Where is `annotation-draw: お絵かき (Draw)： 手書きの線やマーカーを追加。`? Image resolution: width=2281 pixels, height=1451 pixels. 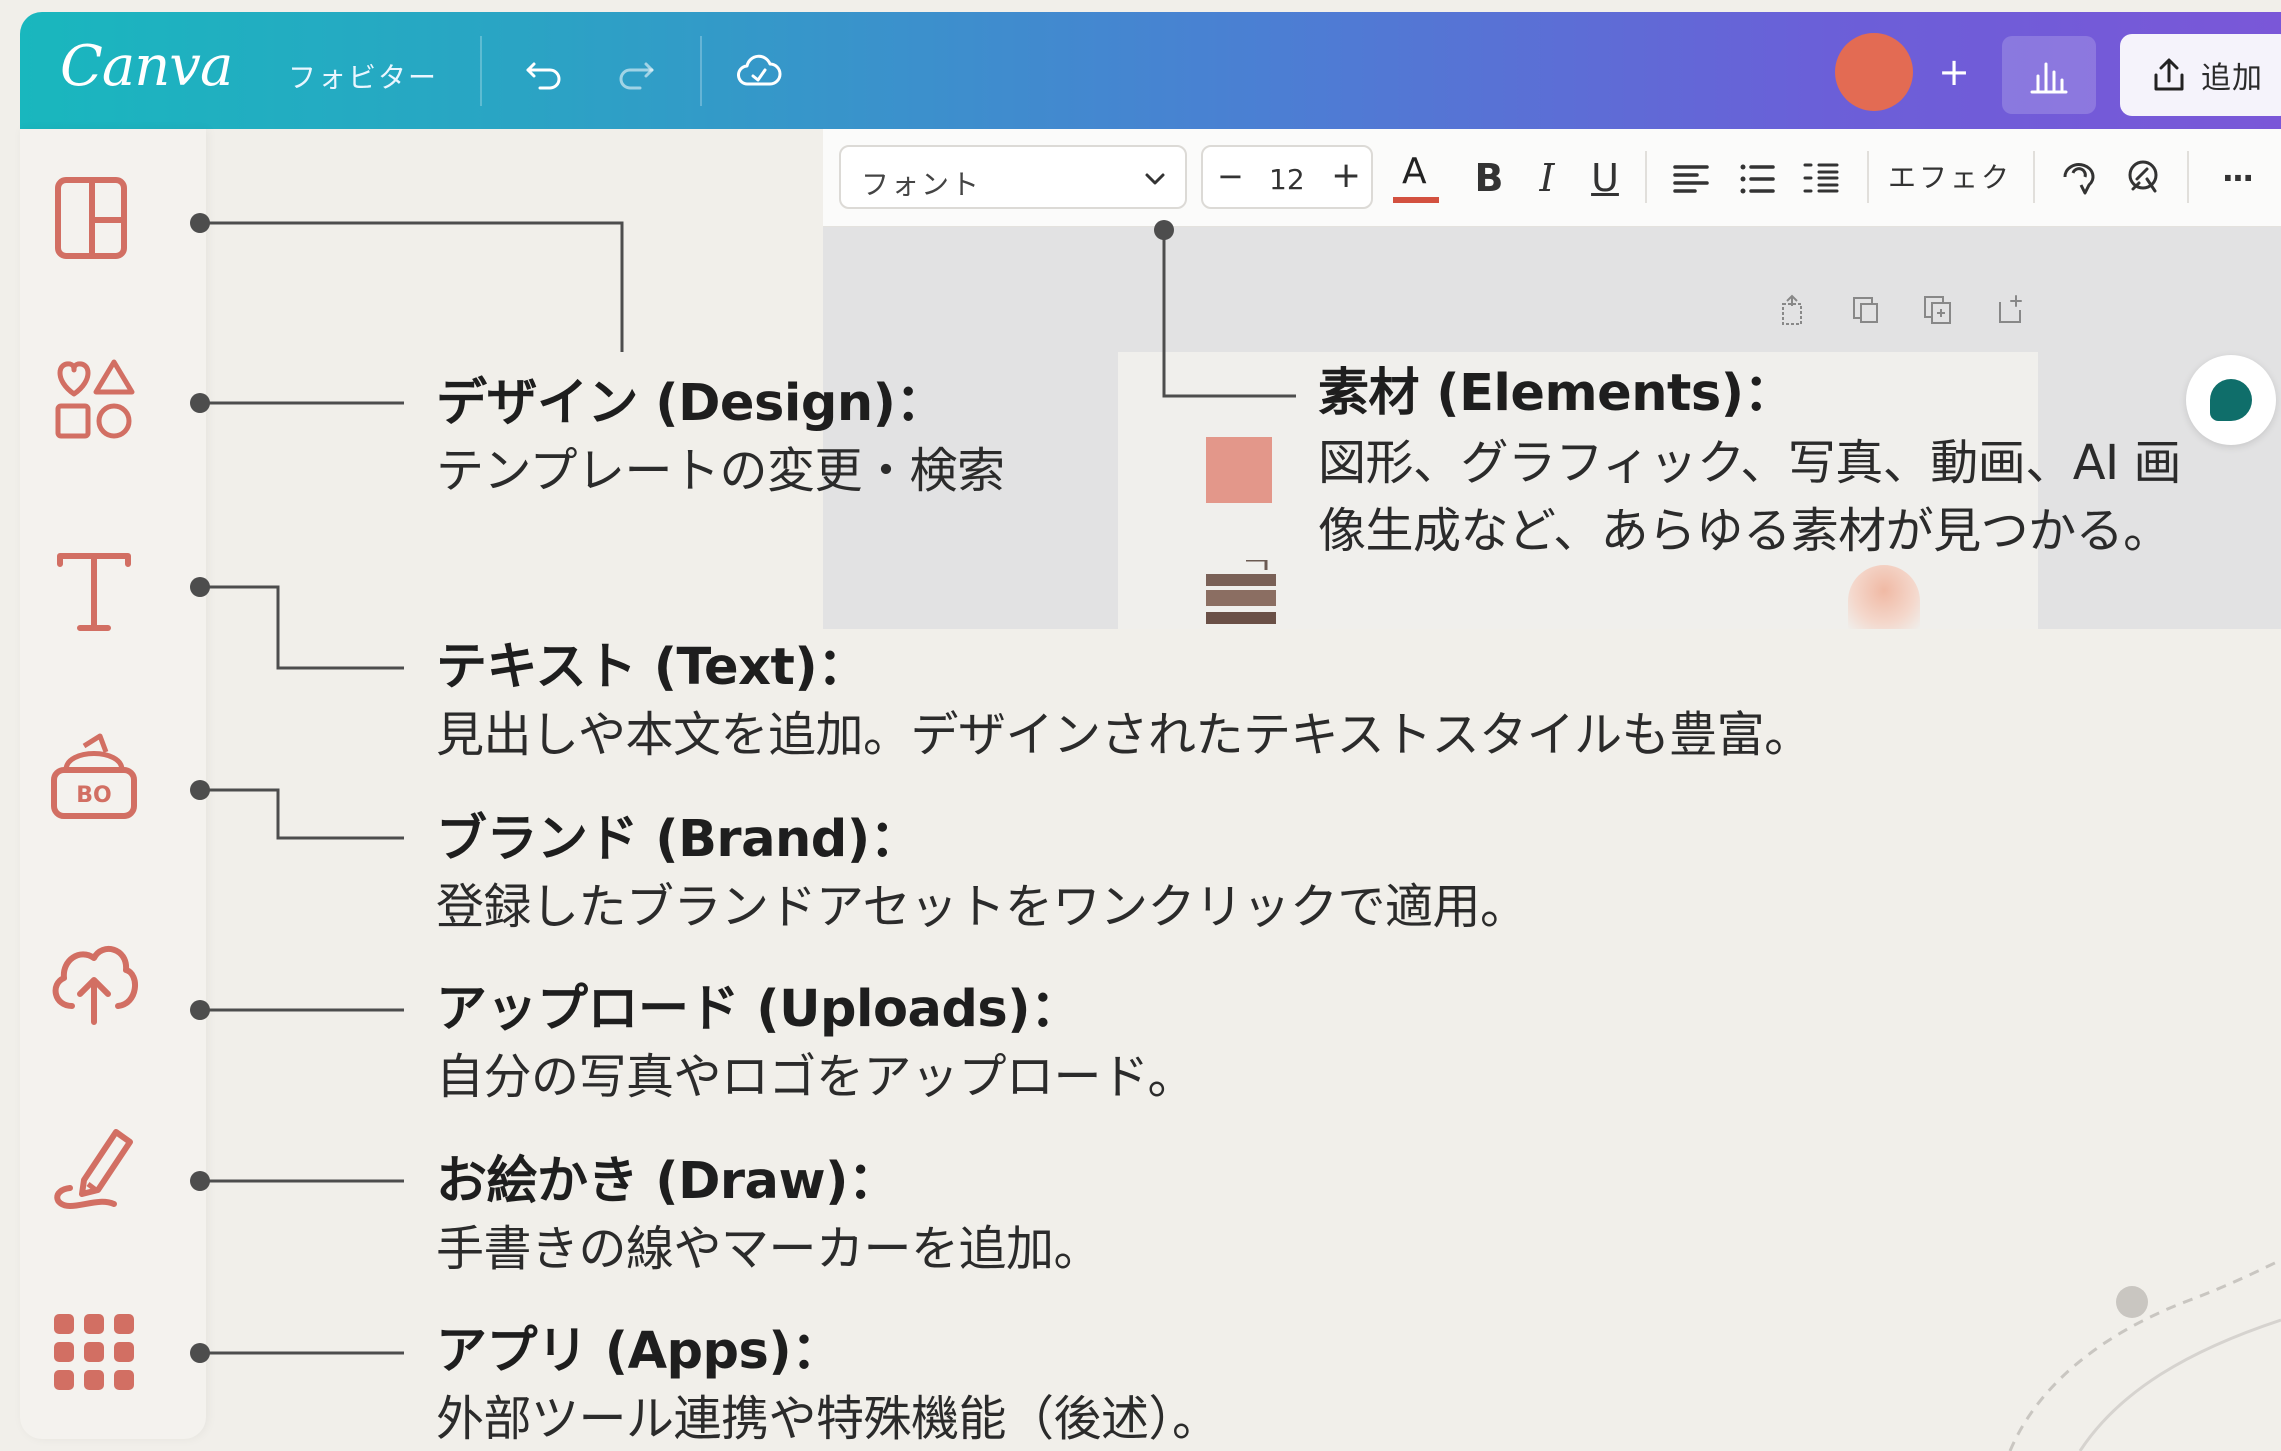
annotation-draw: お絵かき (Draw)： 手書きの線やマーカーを追加。 is located at coordinates (769, 1215).